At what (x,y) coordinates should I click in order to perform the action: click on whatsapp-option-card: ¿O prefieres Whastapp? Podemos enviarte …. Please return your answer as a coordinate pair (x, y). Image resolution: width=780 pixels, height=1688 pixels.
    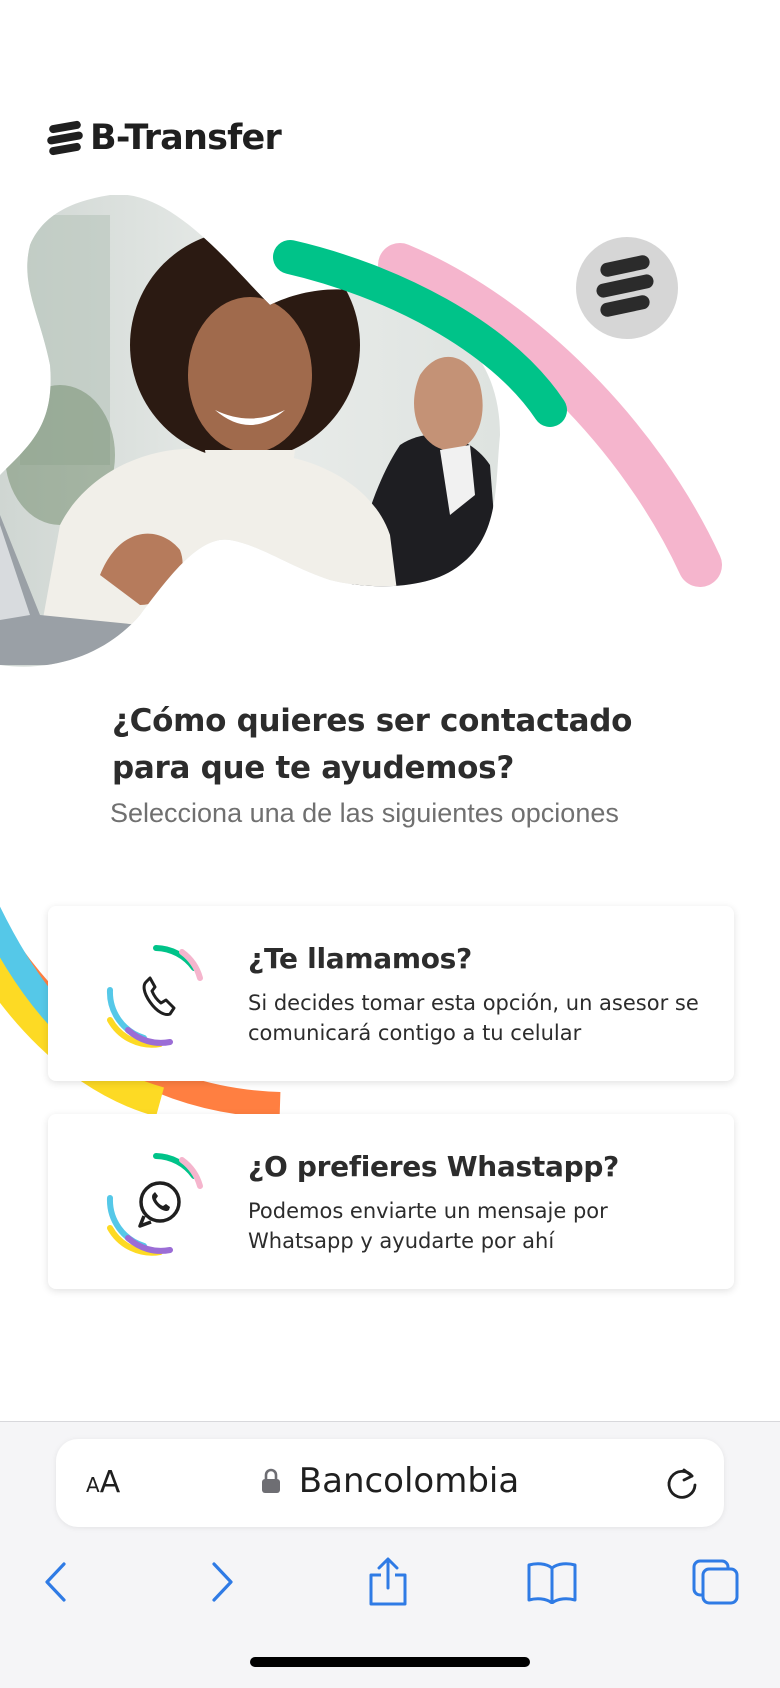
    Looking at the image, I should click on (391, 1201).